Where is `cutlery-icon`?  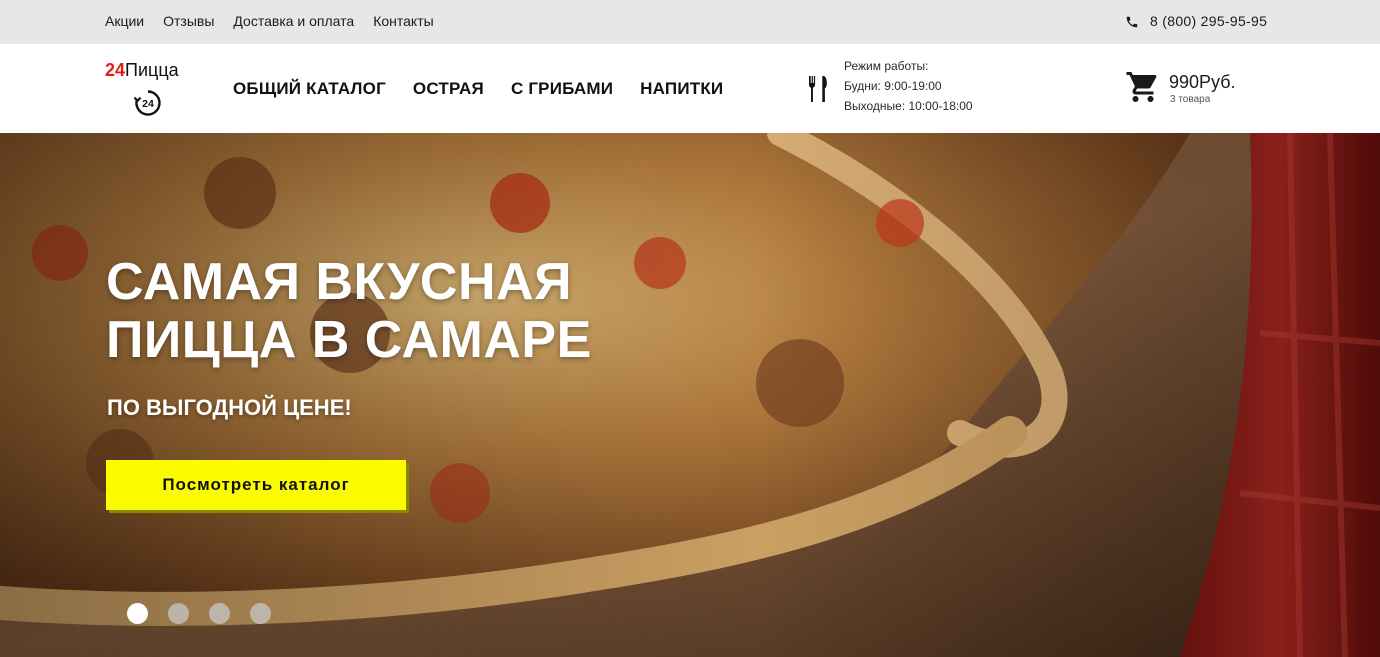
cutlery-icon is located at coordinates (818, 89).